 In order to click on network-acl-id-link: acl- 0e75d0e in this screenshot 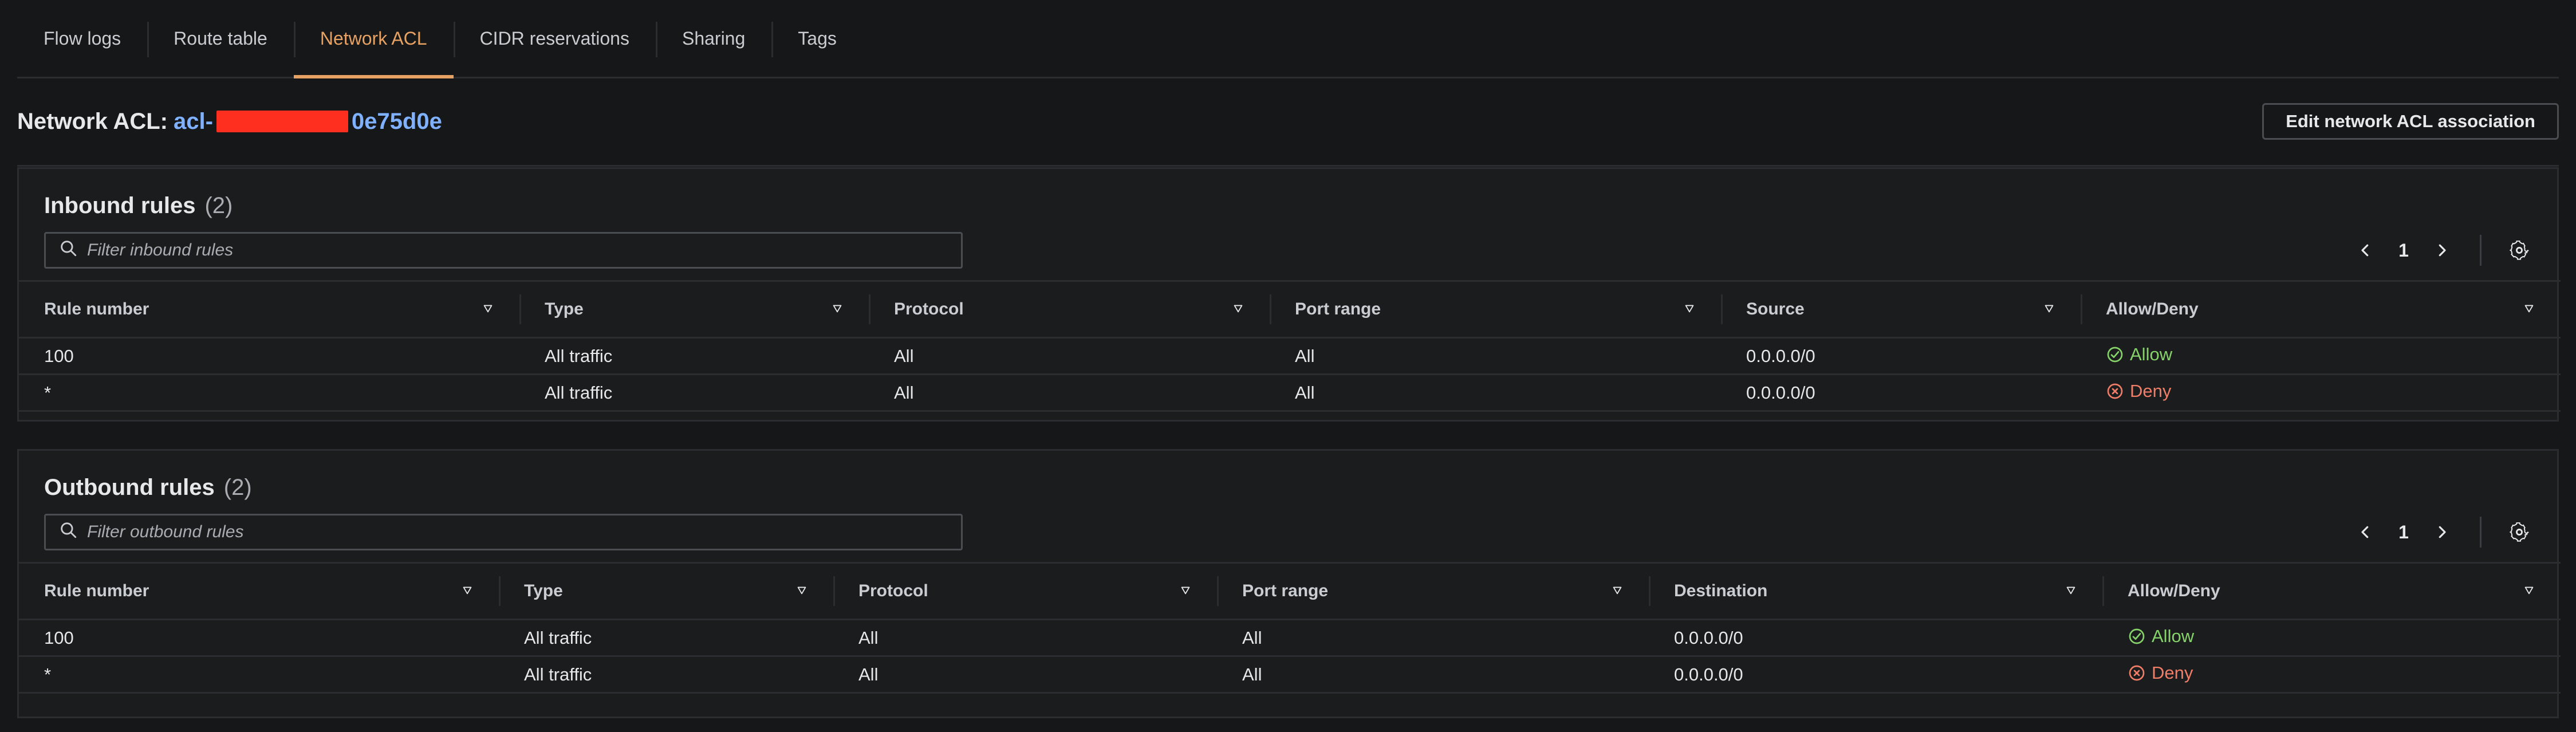, I will do `click(308, 122)`.